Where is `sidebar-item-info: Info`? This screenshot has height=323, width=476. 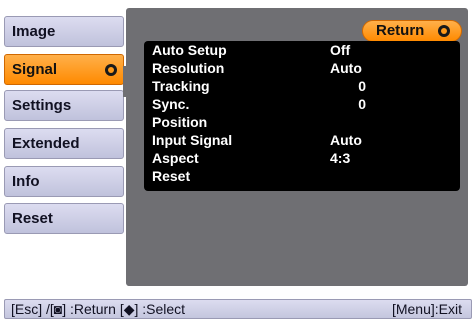 sidebar-item-info: Info is located at coordinates (64, 181).